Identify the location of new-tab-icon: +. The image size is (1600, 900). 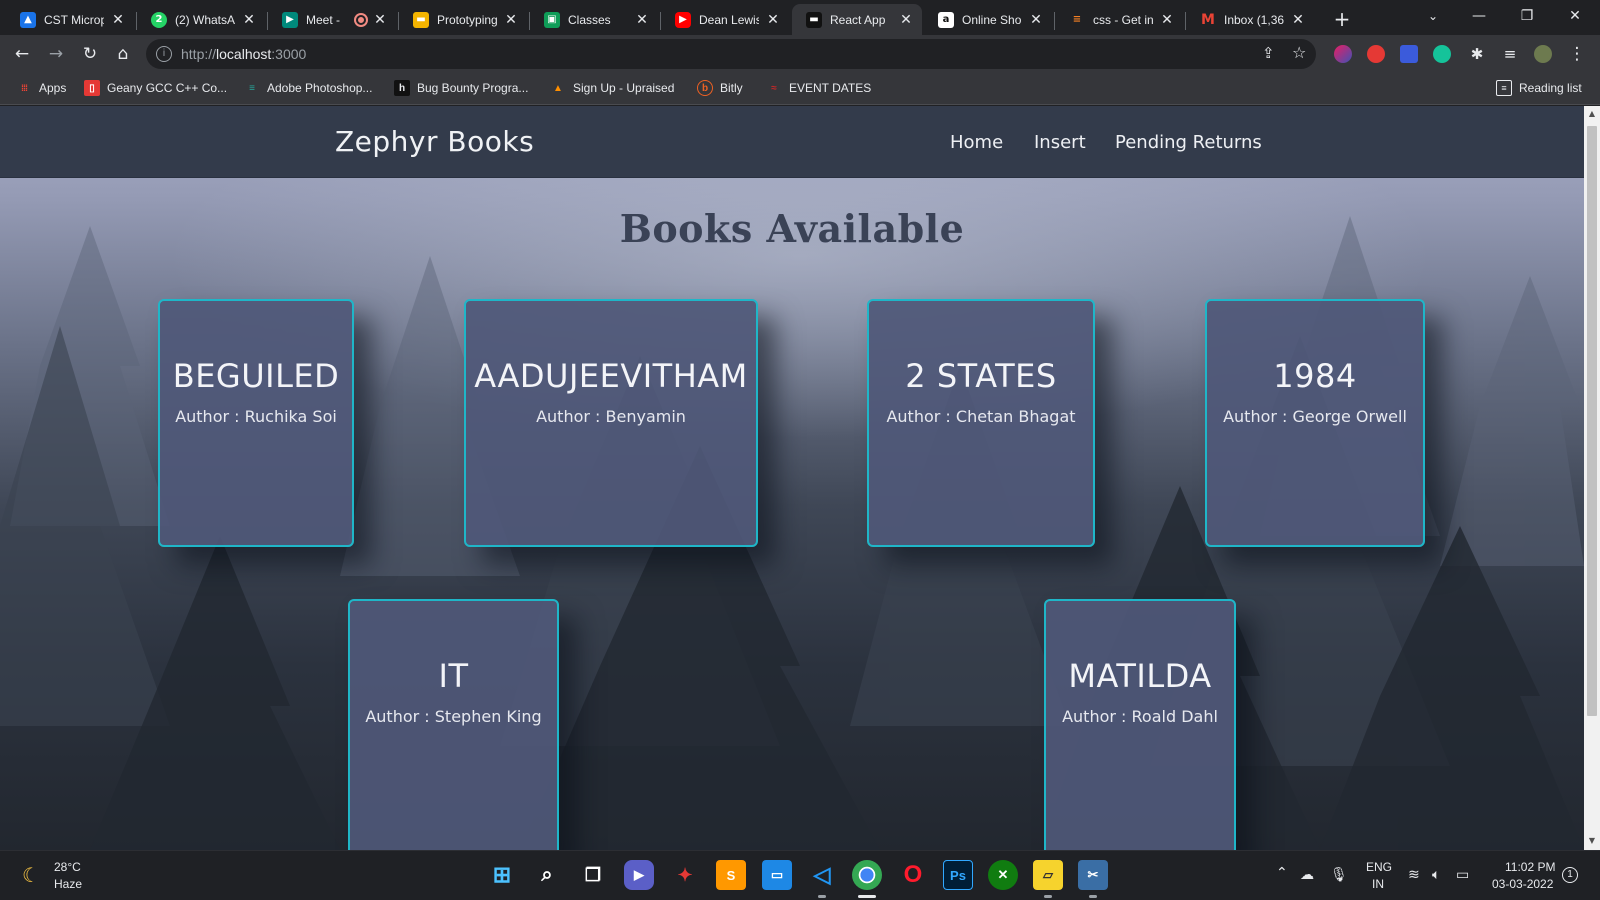
(1342, 19).